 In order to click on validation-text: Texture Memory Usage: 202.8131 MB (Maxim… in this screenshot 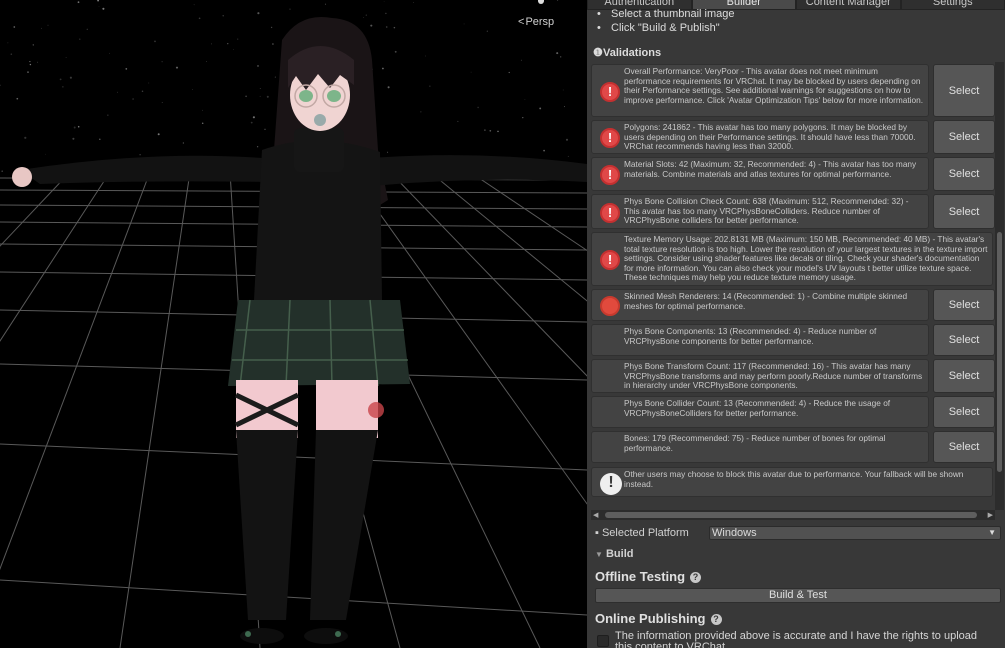, I will do `click(806, 259)`.